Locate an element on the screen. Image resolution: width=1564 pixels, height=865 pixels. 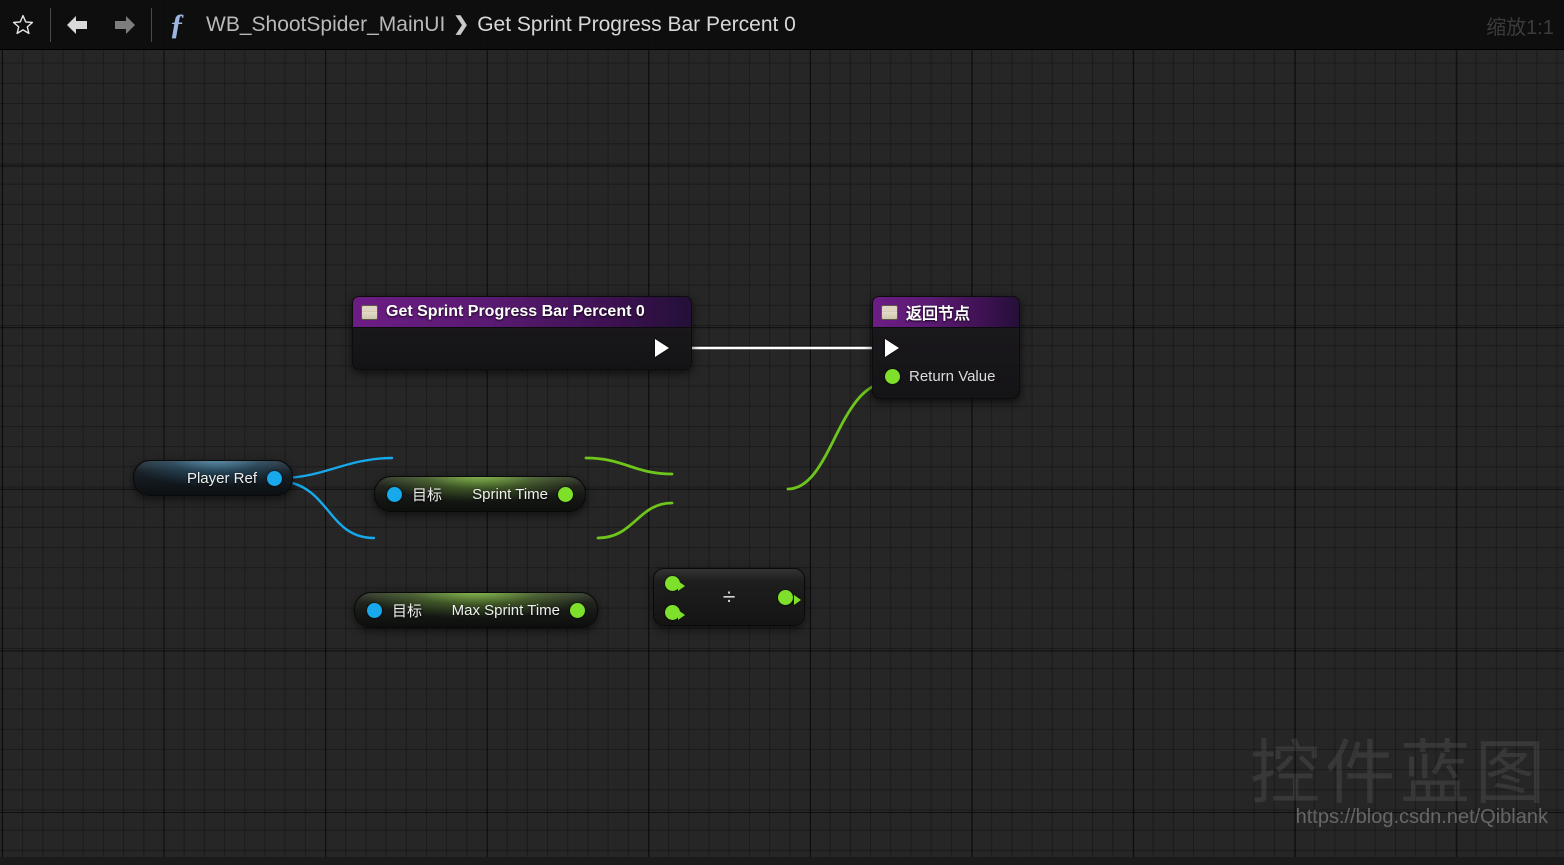
return-value-label: Return Value is located at coordinates (952, 376).